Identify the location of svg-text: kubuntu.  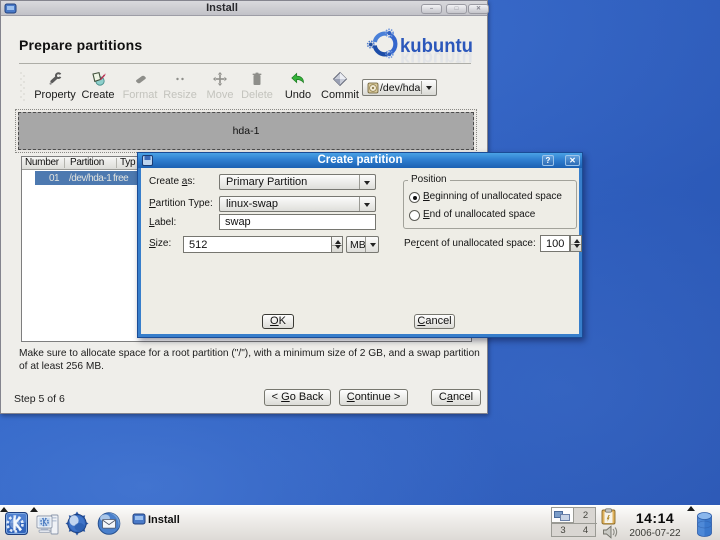
(436, 55).